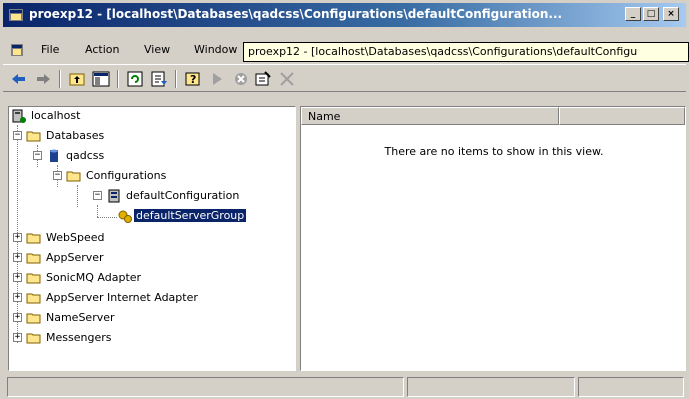 This screenshot has height=399, width=689. Describe the element at coordinates (159, 79) in the screenshot. I see `export-list-icon` at that location.